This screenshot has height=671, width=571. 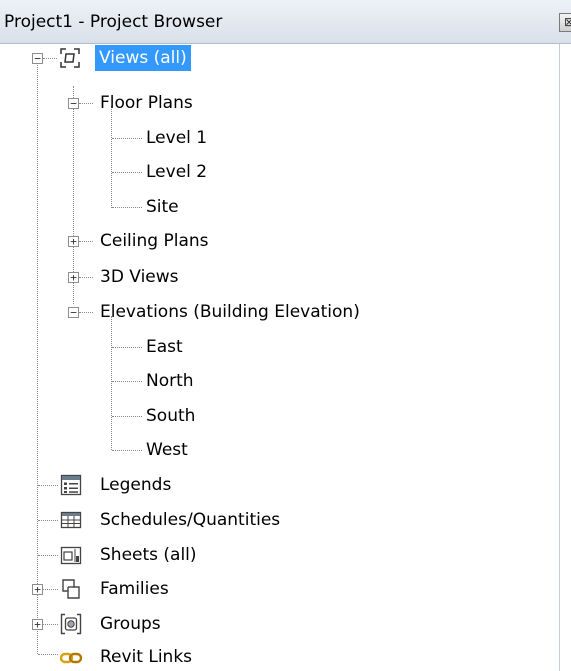 What do you see at coordinates (71, 658) in the screenshot?
I see `revit-links-icon` at bounding box center [71, 658].